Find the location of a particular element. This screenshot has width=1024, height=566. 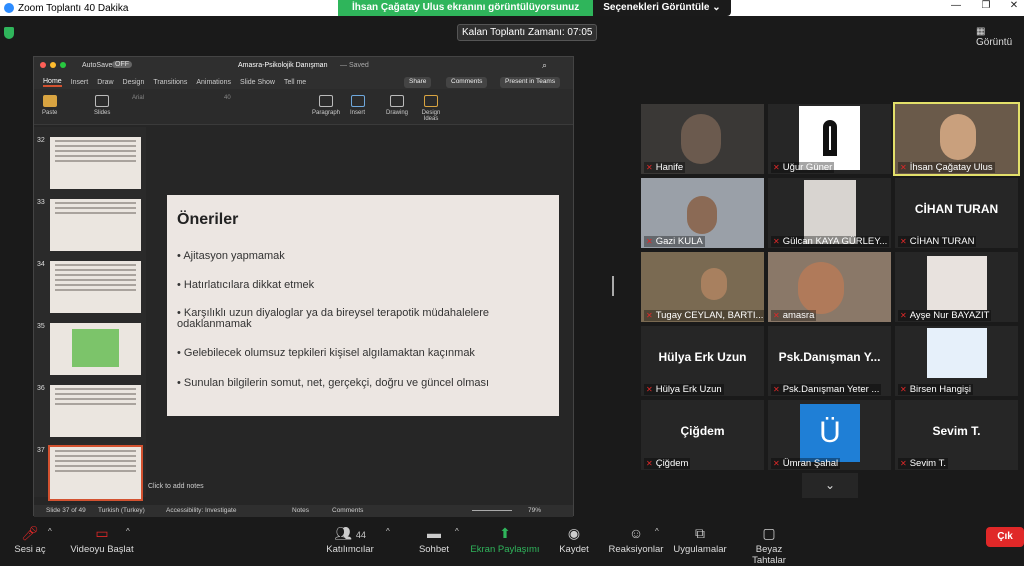

participant-tile: ✕ Uğur Güner is located at coordinates (829, 139).